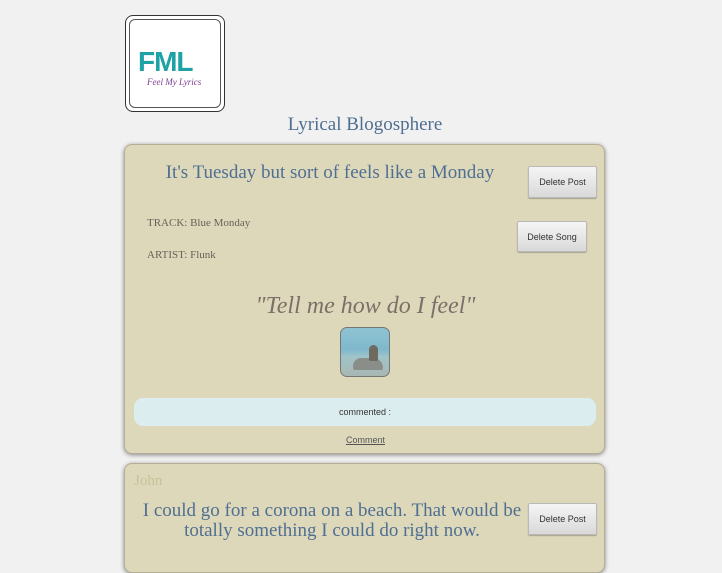  I want to click on comments-box: commented :, so click(365, 412).